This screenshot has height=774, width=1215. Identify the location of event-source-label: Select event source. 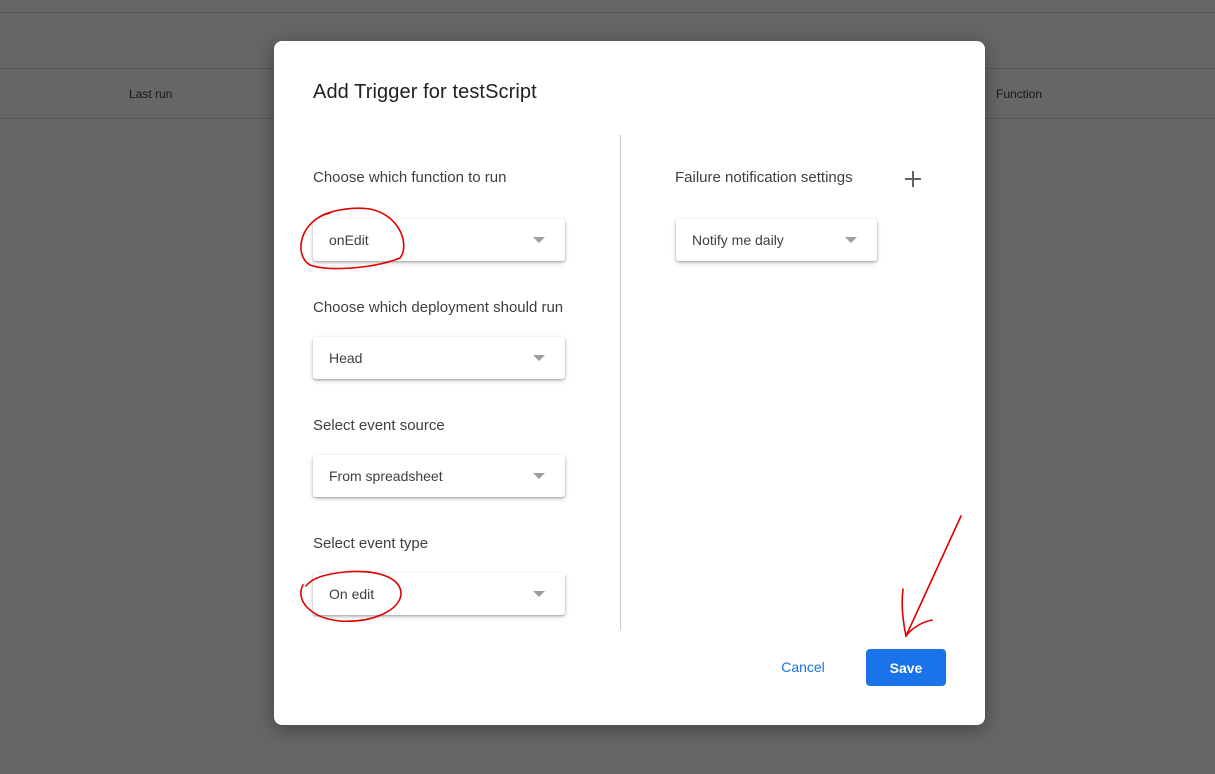
(379, 425).